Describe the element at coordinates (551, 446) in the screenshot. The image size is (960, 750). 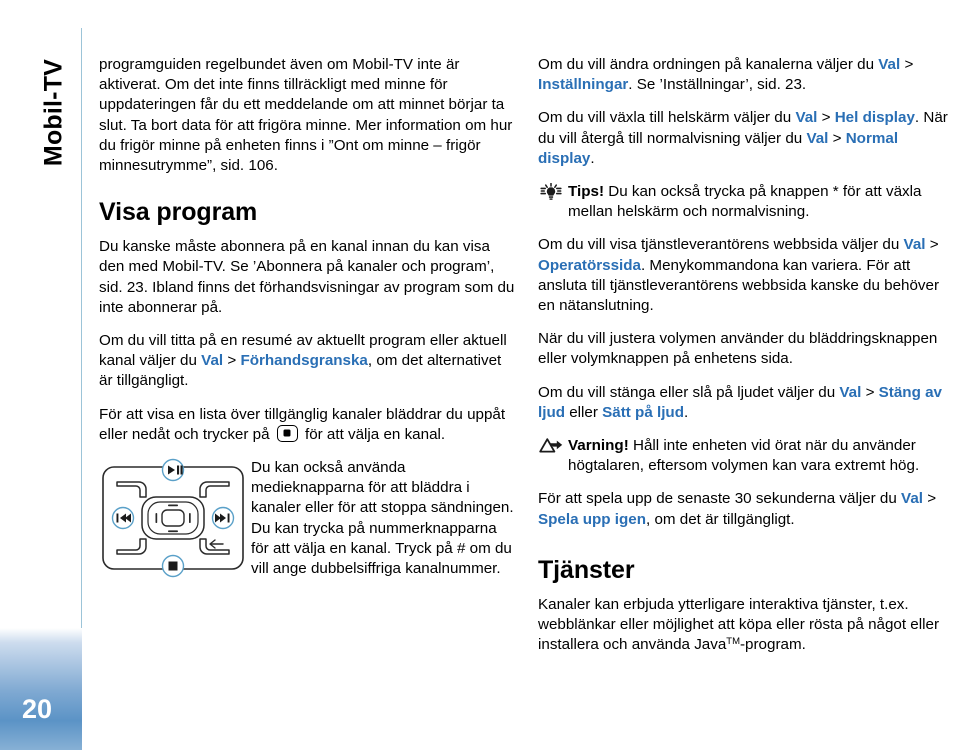
I see `warning-triangle-icon` at that location.